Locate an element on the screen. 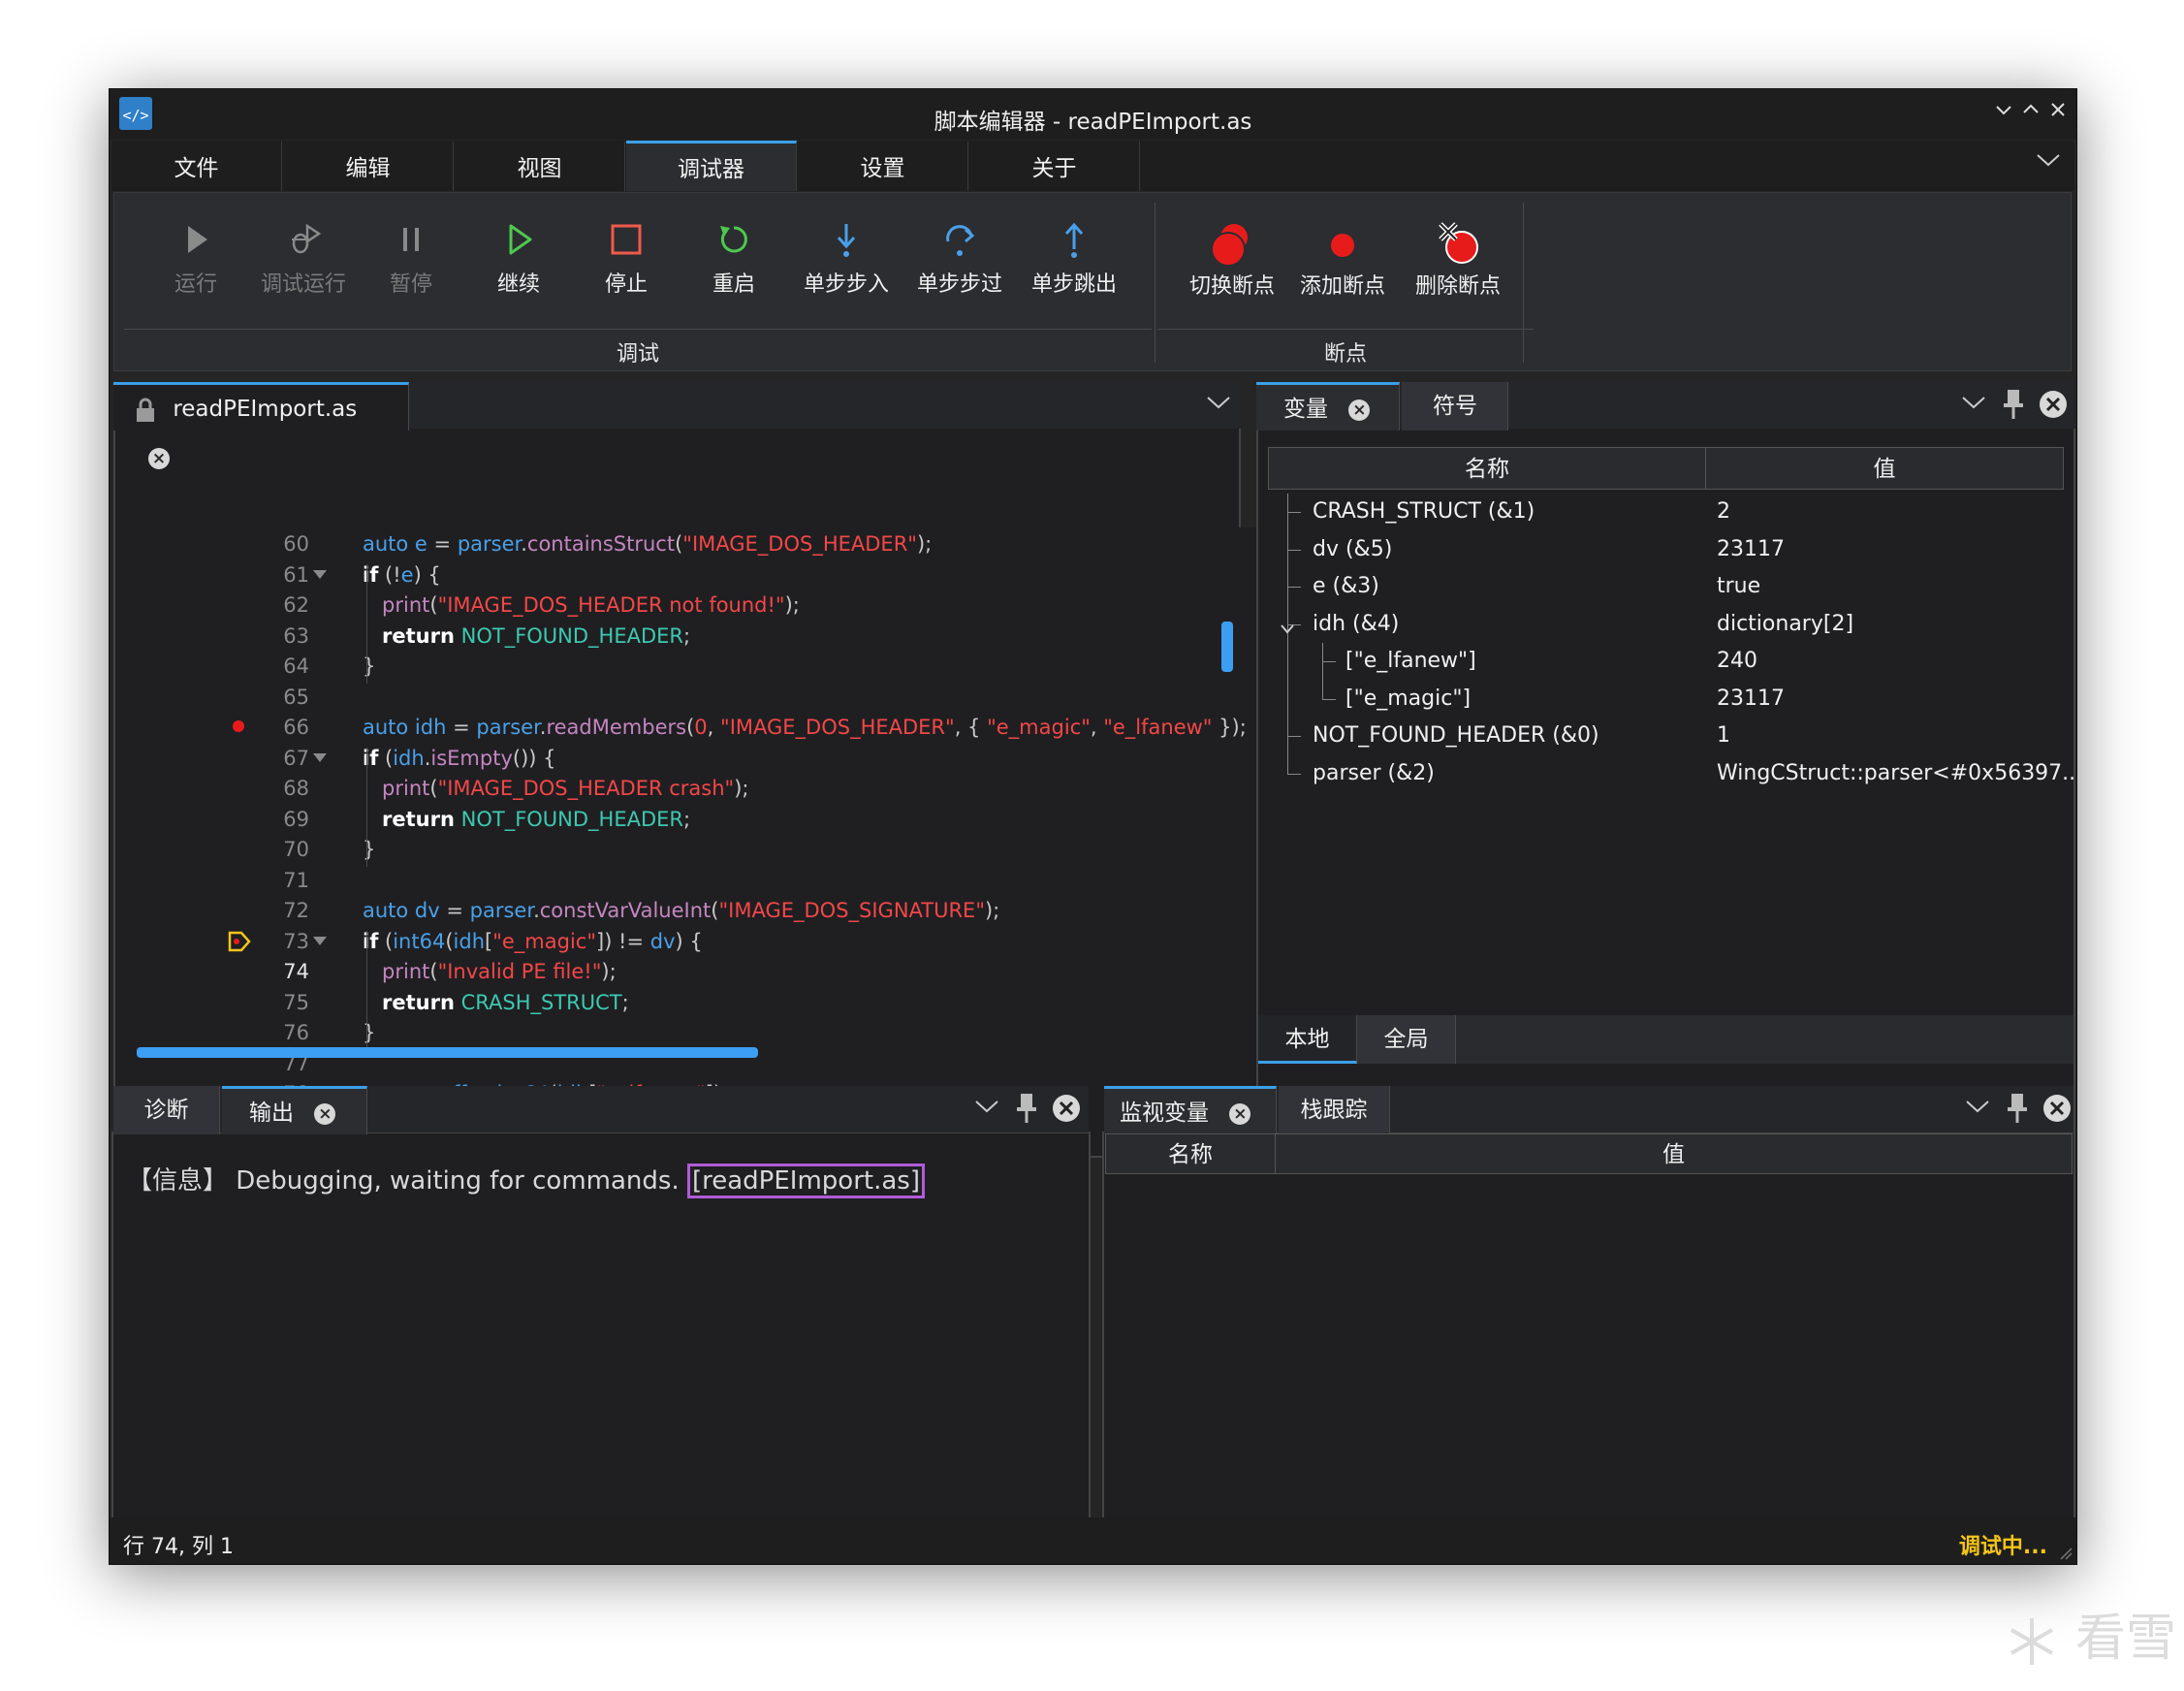 Image resolution: width=2184 pixels, height=1691 pixels. debug-run-button: 调试运行 is located at coordinates (303, 264).